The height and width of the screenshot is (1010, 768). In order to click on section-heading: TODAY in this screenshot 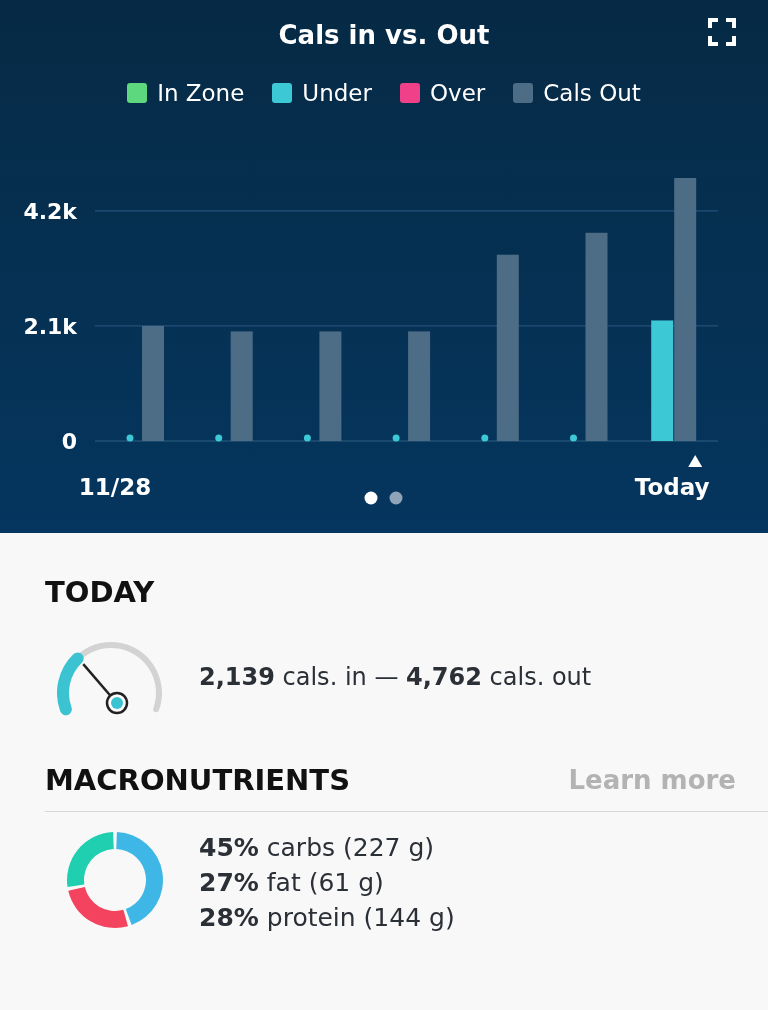, I will do `click(100, 592)`.